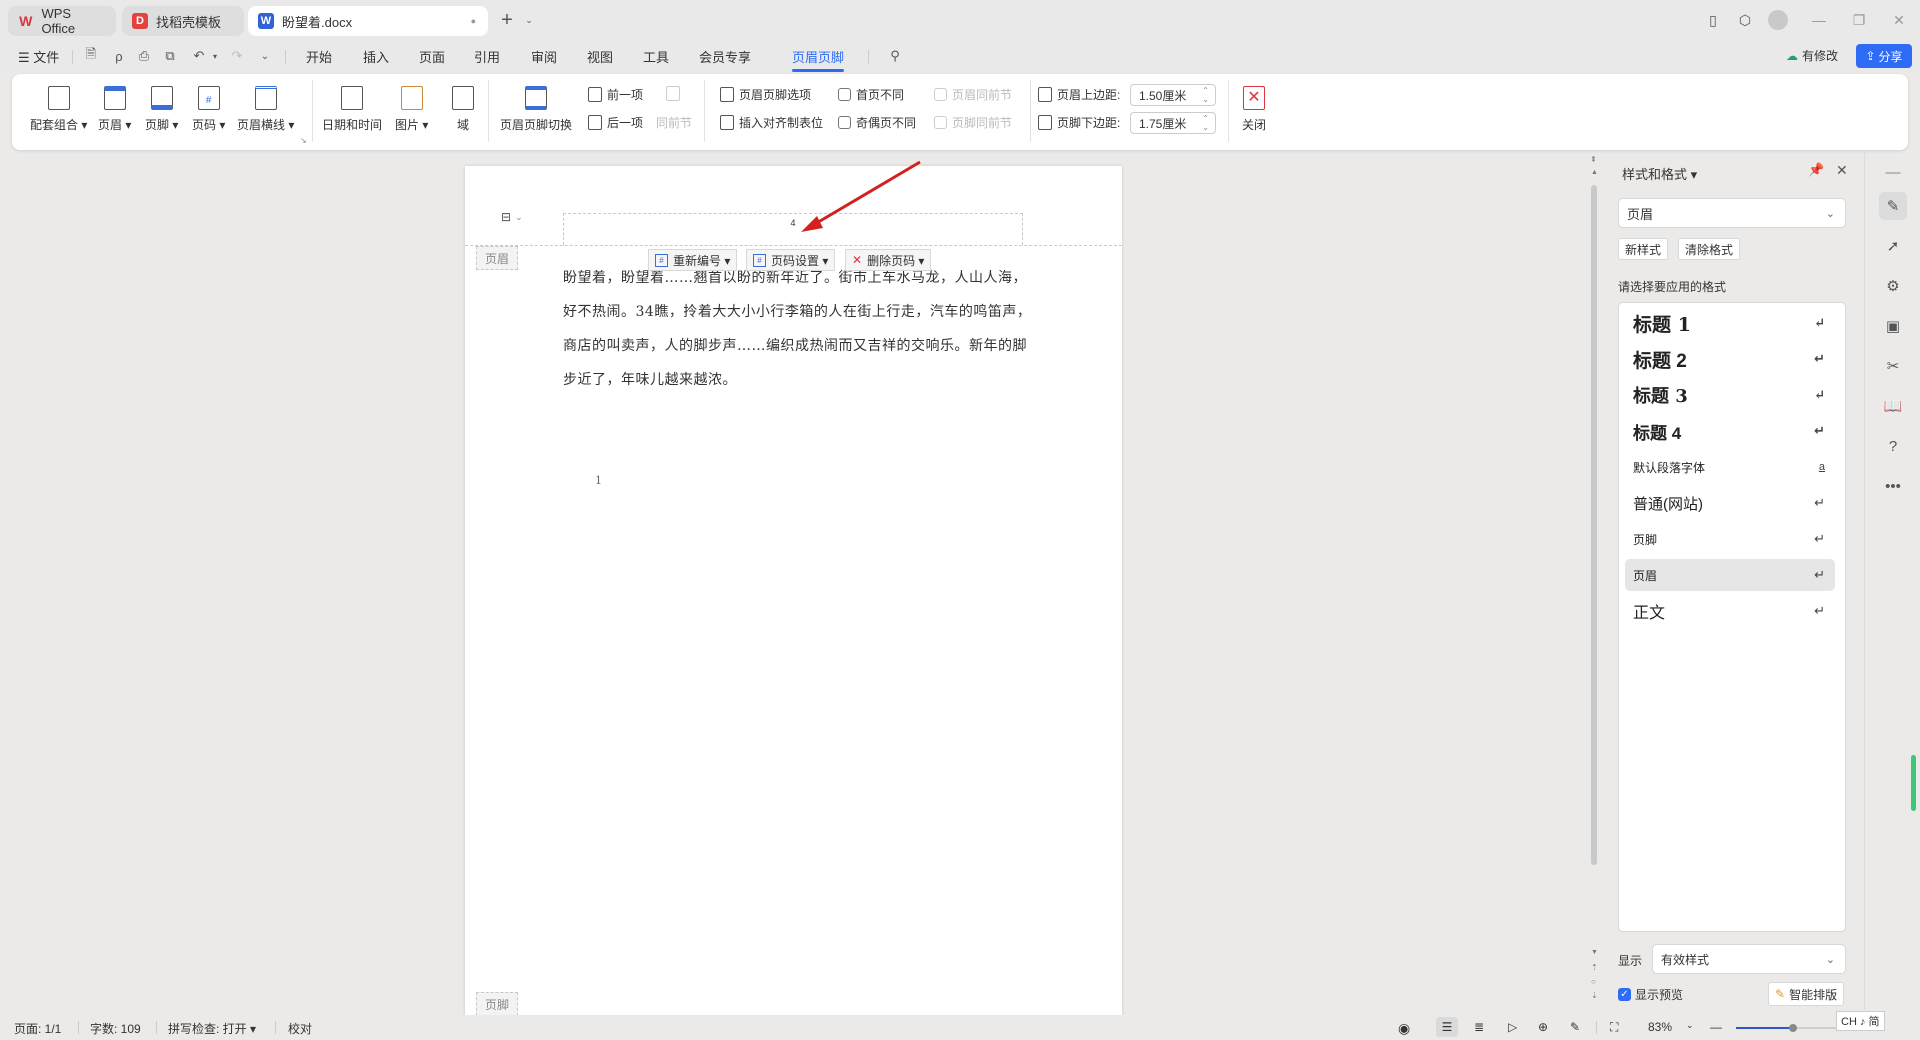 This screenshot has width=1920, height=1040. What do you see at coordinates (1793, 1028) in the screenshot?
I see `zoom-slider-thumb` at bounding box center [1793, 1028].